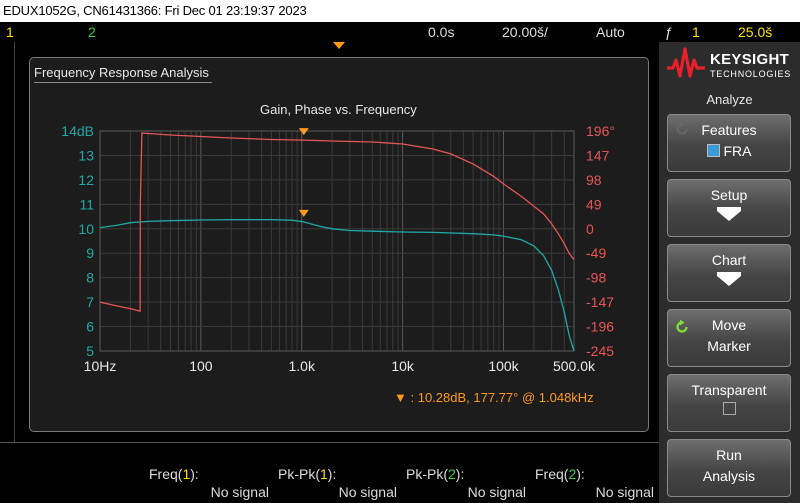 Image resolution: width=800 pixels, height=503 pixels. I want to click on logo-subtext: TECHNOLOGIES, so click(751, 74).